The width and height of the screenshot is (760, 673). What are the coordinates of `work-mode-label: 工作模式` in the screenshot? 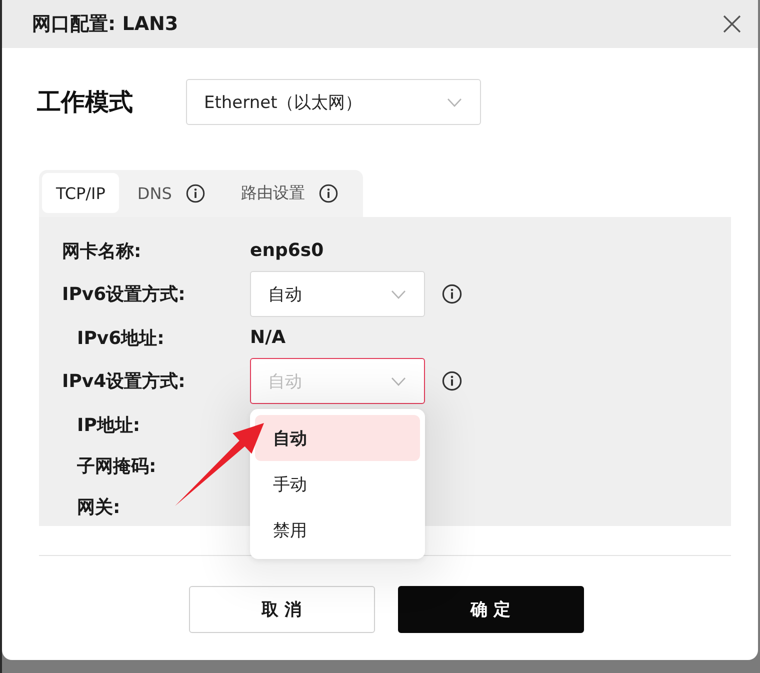 It's located at (85, 102).